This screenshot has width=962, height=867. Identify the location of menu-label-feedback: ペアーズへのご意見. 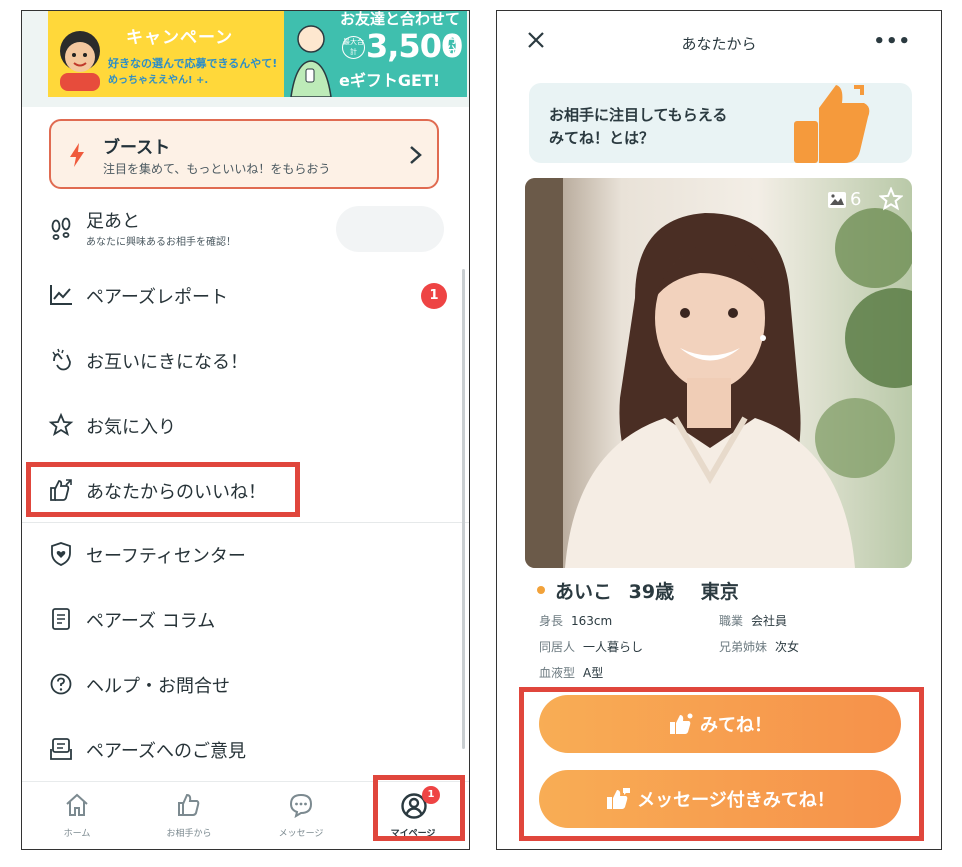
(166, 751).